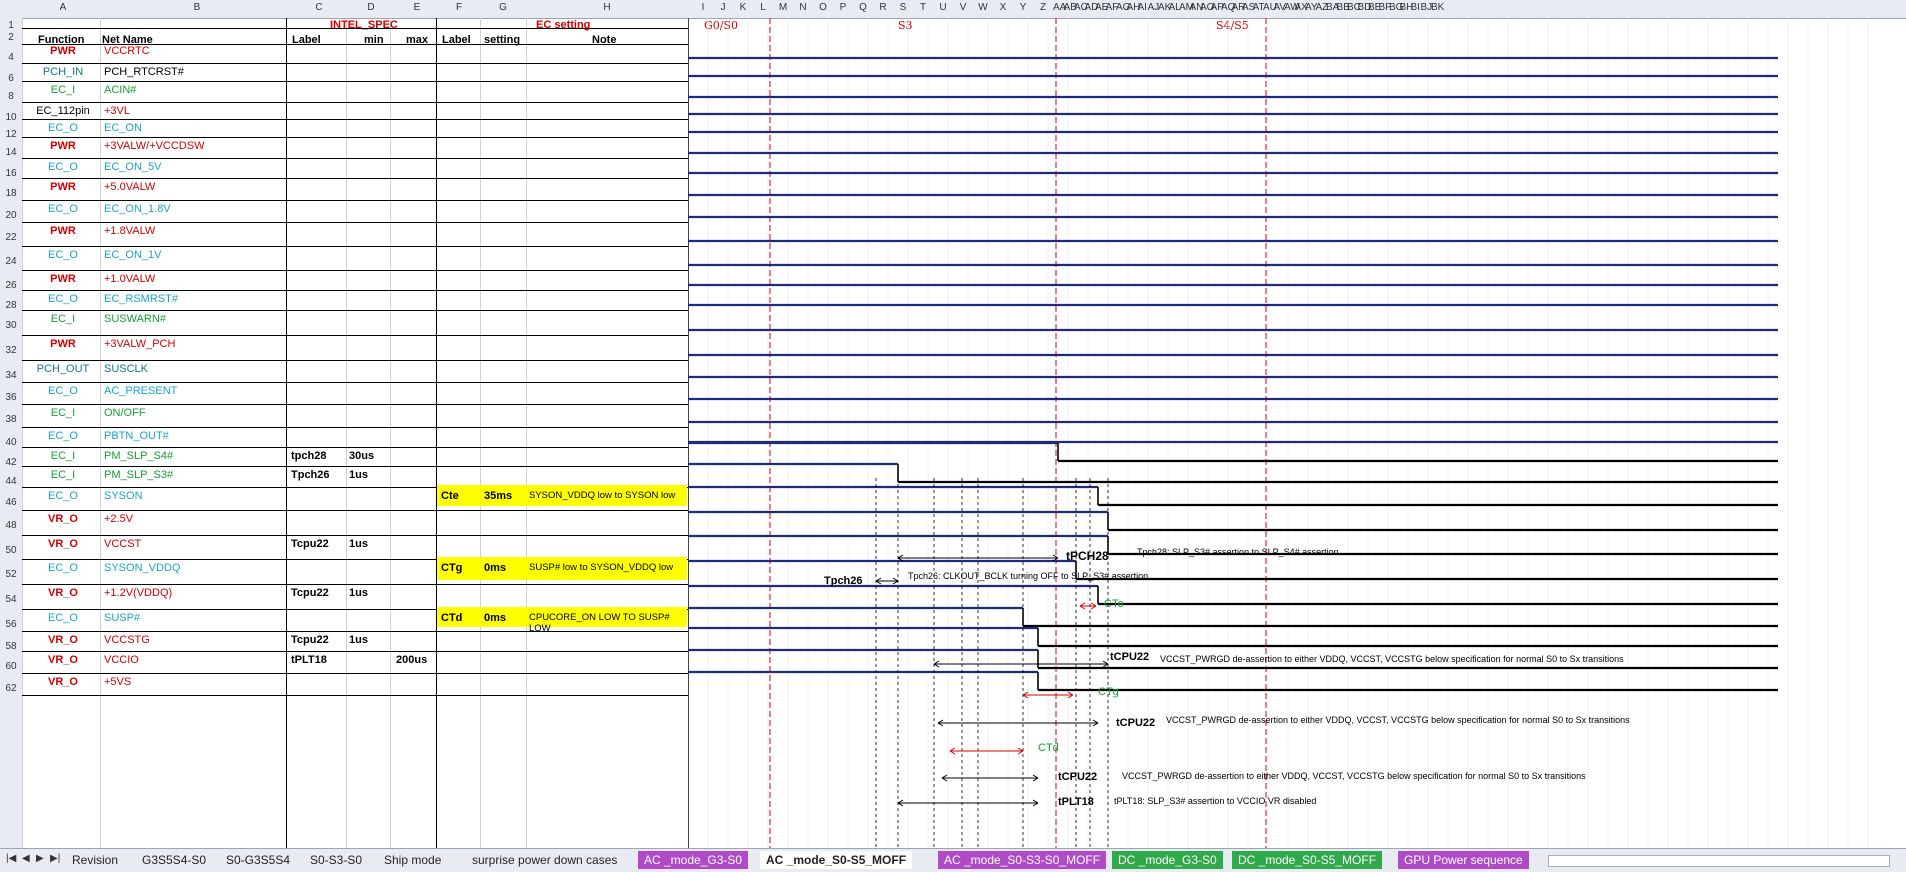 The width and height of the screenshot is (1906, 872). What do you see at coordinates (11, 193) in the screenshot?
I see `row-number: 18` at bounding box center [11, 193].